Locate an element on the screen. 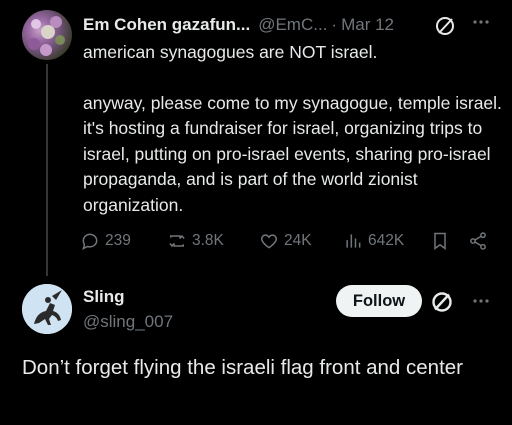 The height and width of the screenshot is (425, 512). views-icon is located at coordinates (353, 241).